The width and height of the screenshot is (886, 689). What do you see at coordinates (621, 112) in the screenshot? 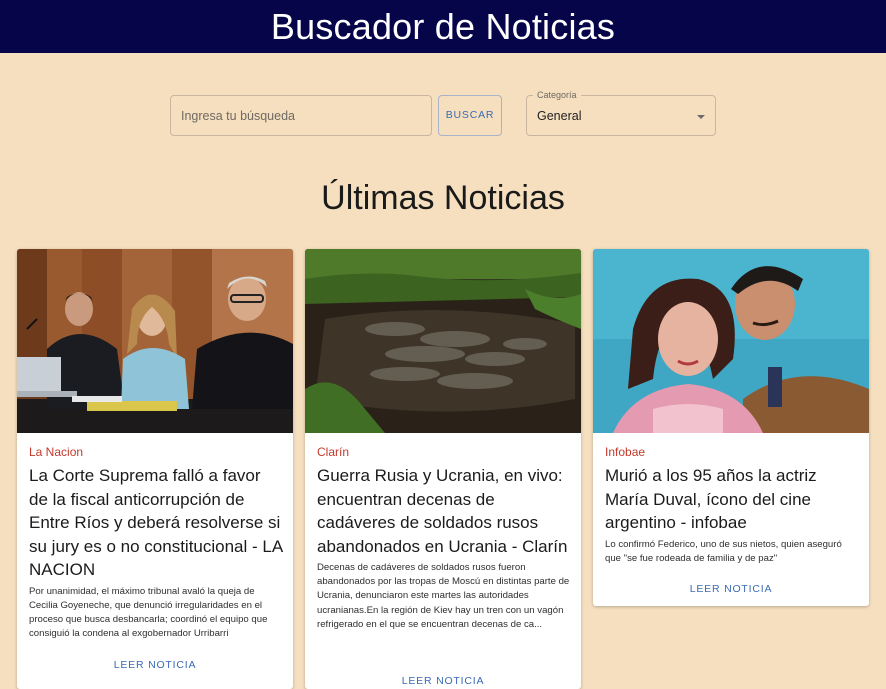
I see `category-select: Categoría General` at bounding box center [621, 112].